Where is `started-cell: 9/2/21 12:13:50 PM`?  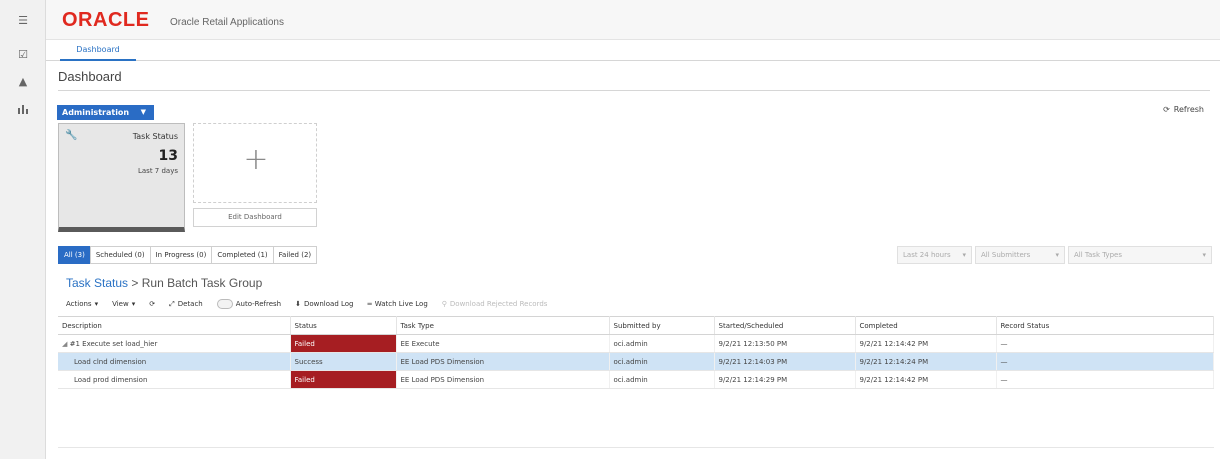 started-cell: 9/2/21 12:13:50 PM is located at coordinates (785, 343).